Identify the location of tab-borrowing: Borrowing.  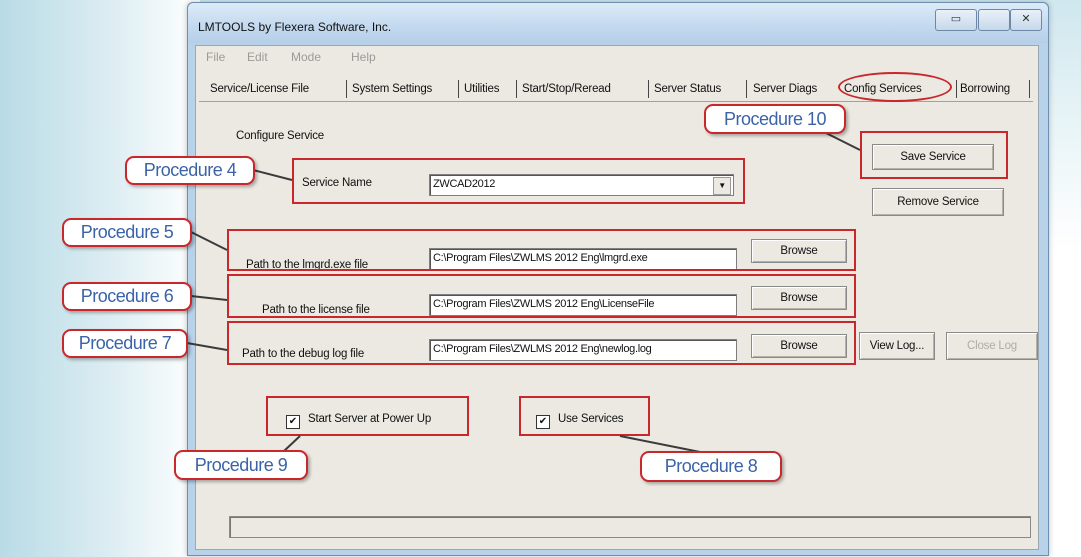
(985, 89).